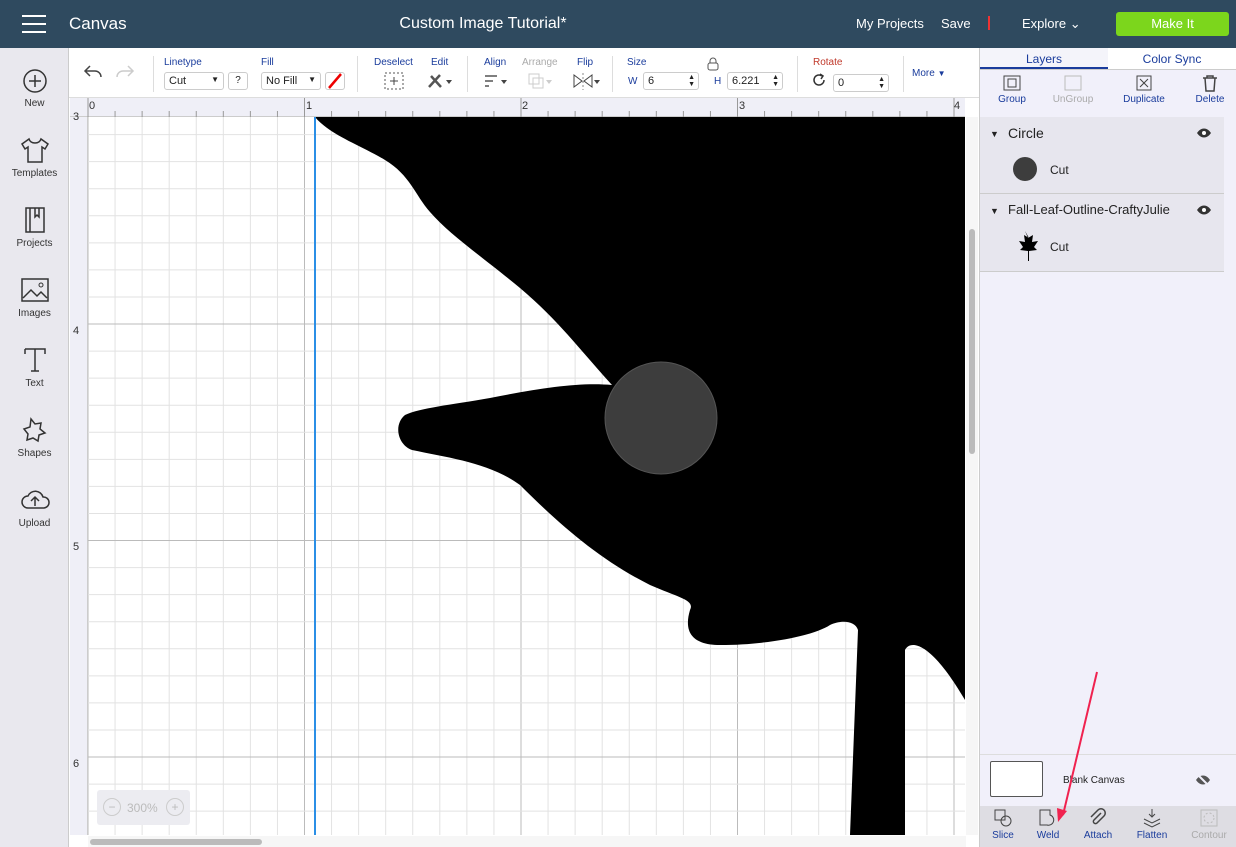  Describe the element at coordinates (1003, 824) in the screenshot. I see `slice-button: Slice` at that location.